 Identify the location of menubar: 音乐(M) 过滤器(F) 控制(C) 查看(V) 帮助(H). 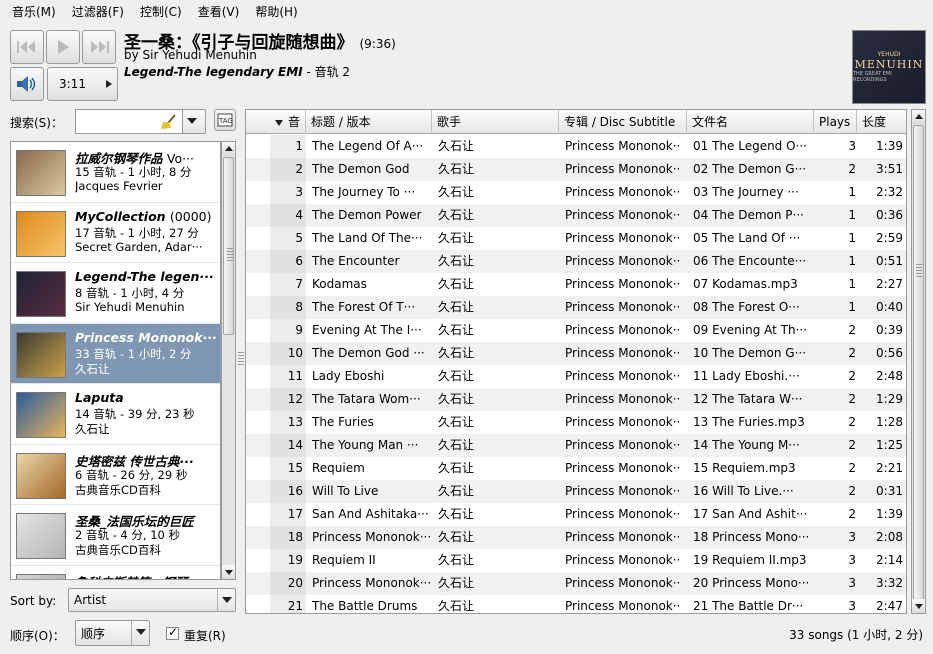
(466, 12).